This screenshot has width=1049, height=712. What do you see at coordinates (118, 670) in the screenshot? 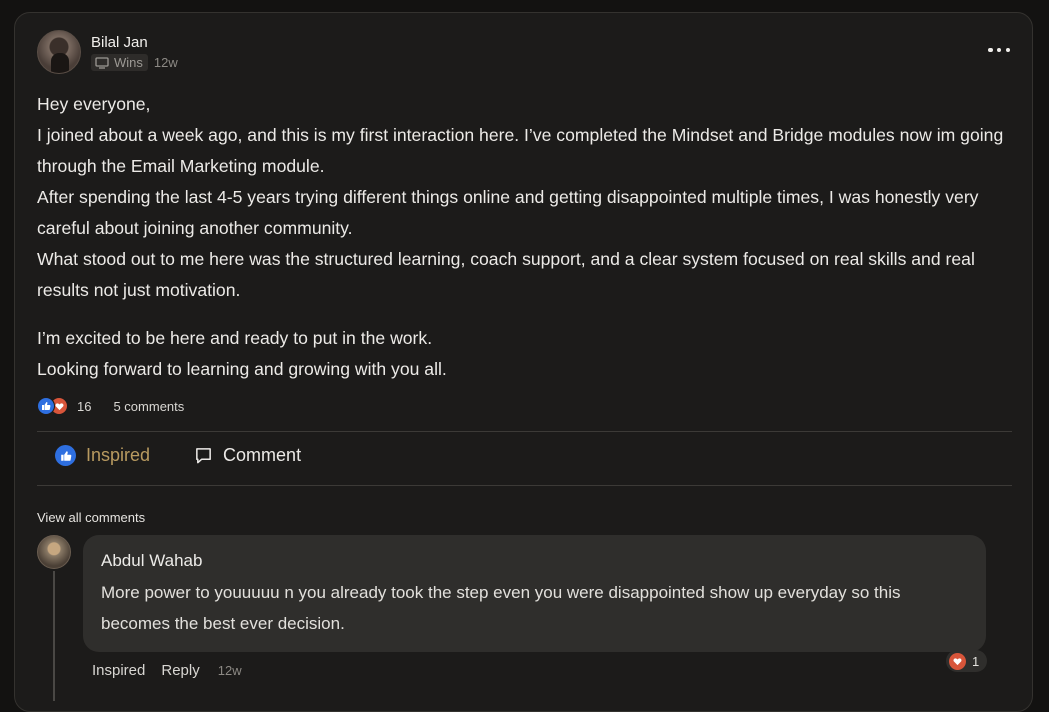
I see `comment-inspired-button: Inspired` at bounding box center [118, 670].